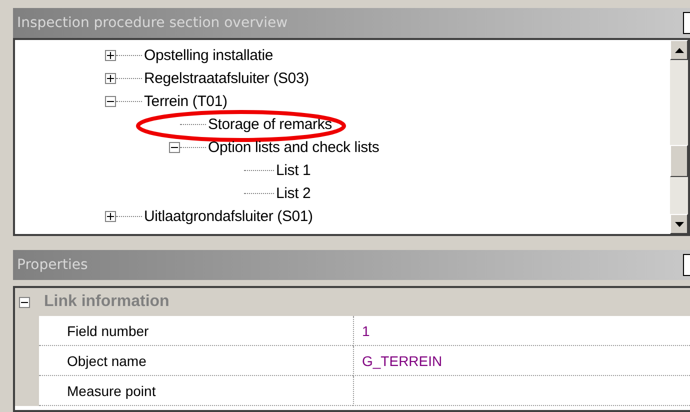 Image resolution: width=690 pixels, height=412 pixels. Describe the element at coordinates (679, 50) in the screenshot. I see `scroll-up-icon` at that location.